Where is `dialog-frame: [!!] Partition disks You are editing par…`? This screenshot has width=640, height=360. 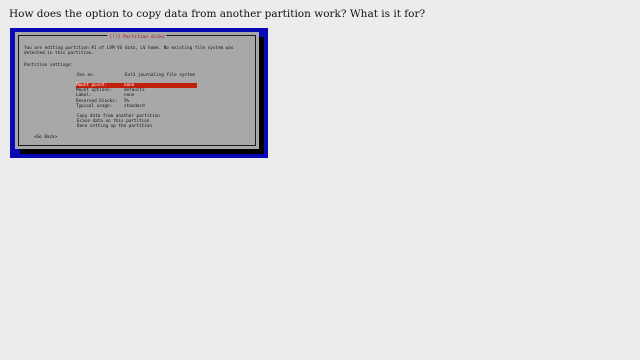 dialog-frame: [!!] Partition disks You are editing par… is located at coordinates (137, 90).